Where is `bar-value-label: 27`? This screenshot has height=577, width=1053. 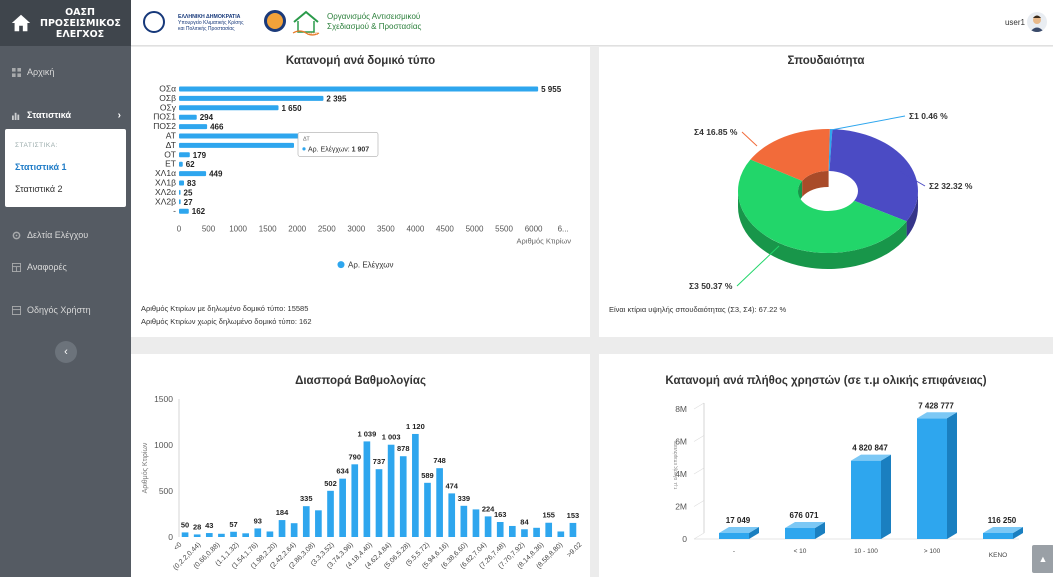
bar-value-label: 27 is located at coordinates (188, 202).